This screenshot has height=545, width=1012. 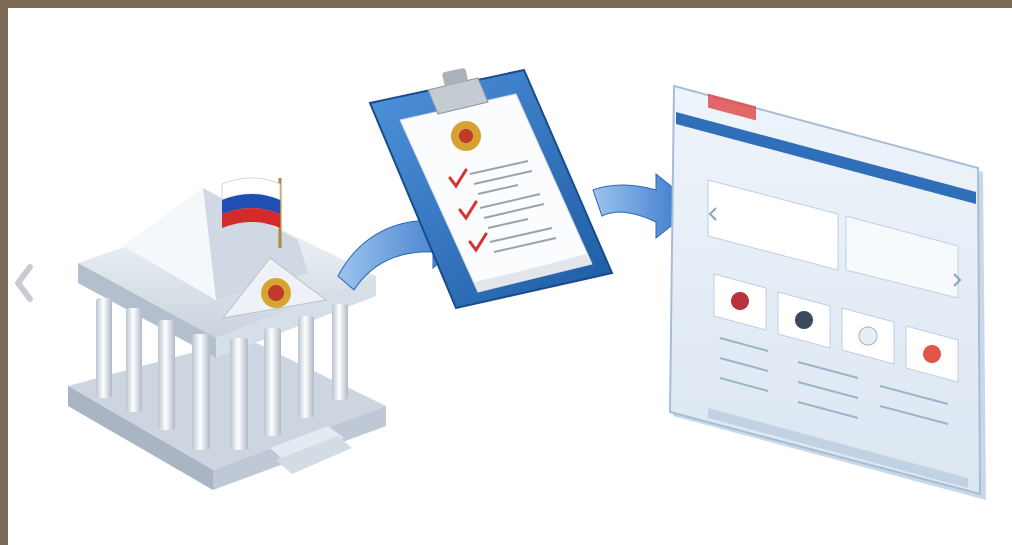 I want to click on russian-flag-icon, so click(x=251, y=202).